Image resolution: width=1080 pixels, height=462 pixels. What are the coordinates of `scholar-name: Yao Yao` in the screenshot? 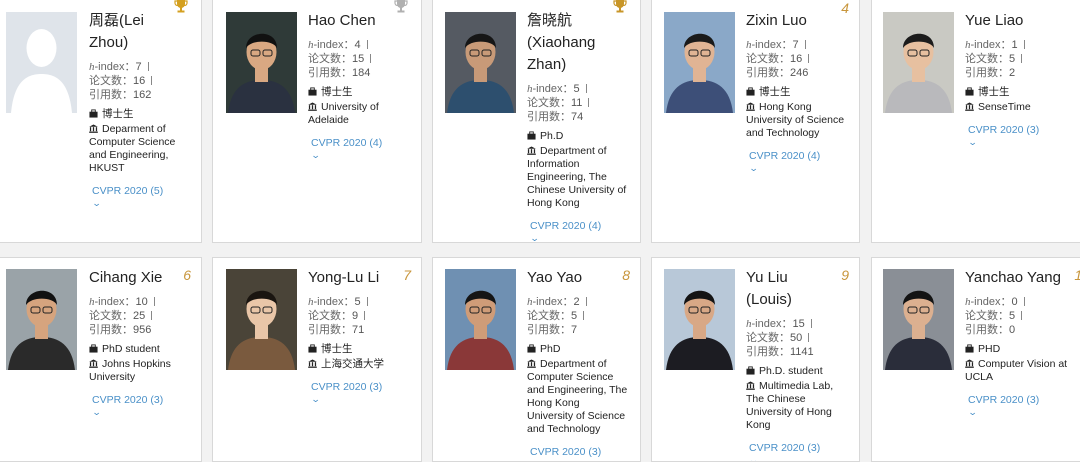 It's located at (577, 278).